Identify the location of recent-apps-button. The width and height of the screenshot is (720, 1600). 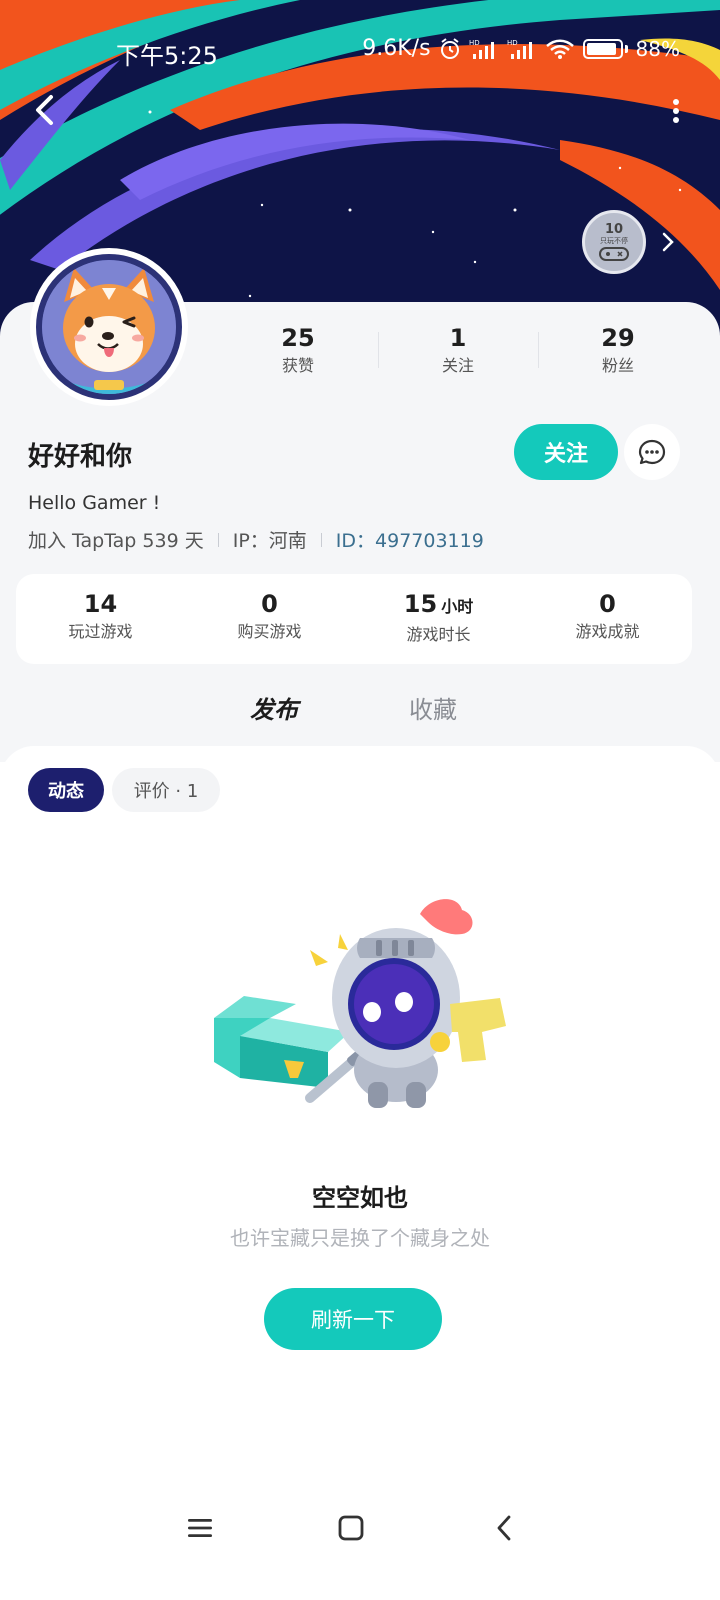
(200, 1528).